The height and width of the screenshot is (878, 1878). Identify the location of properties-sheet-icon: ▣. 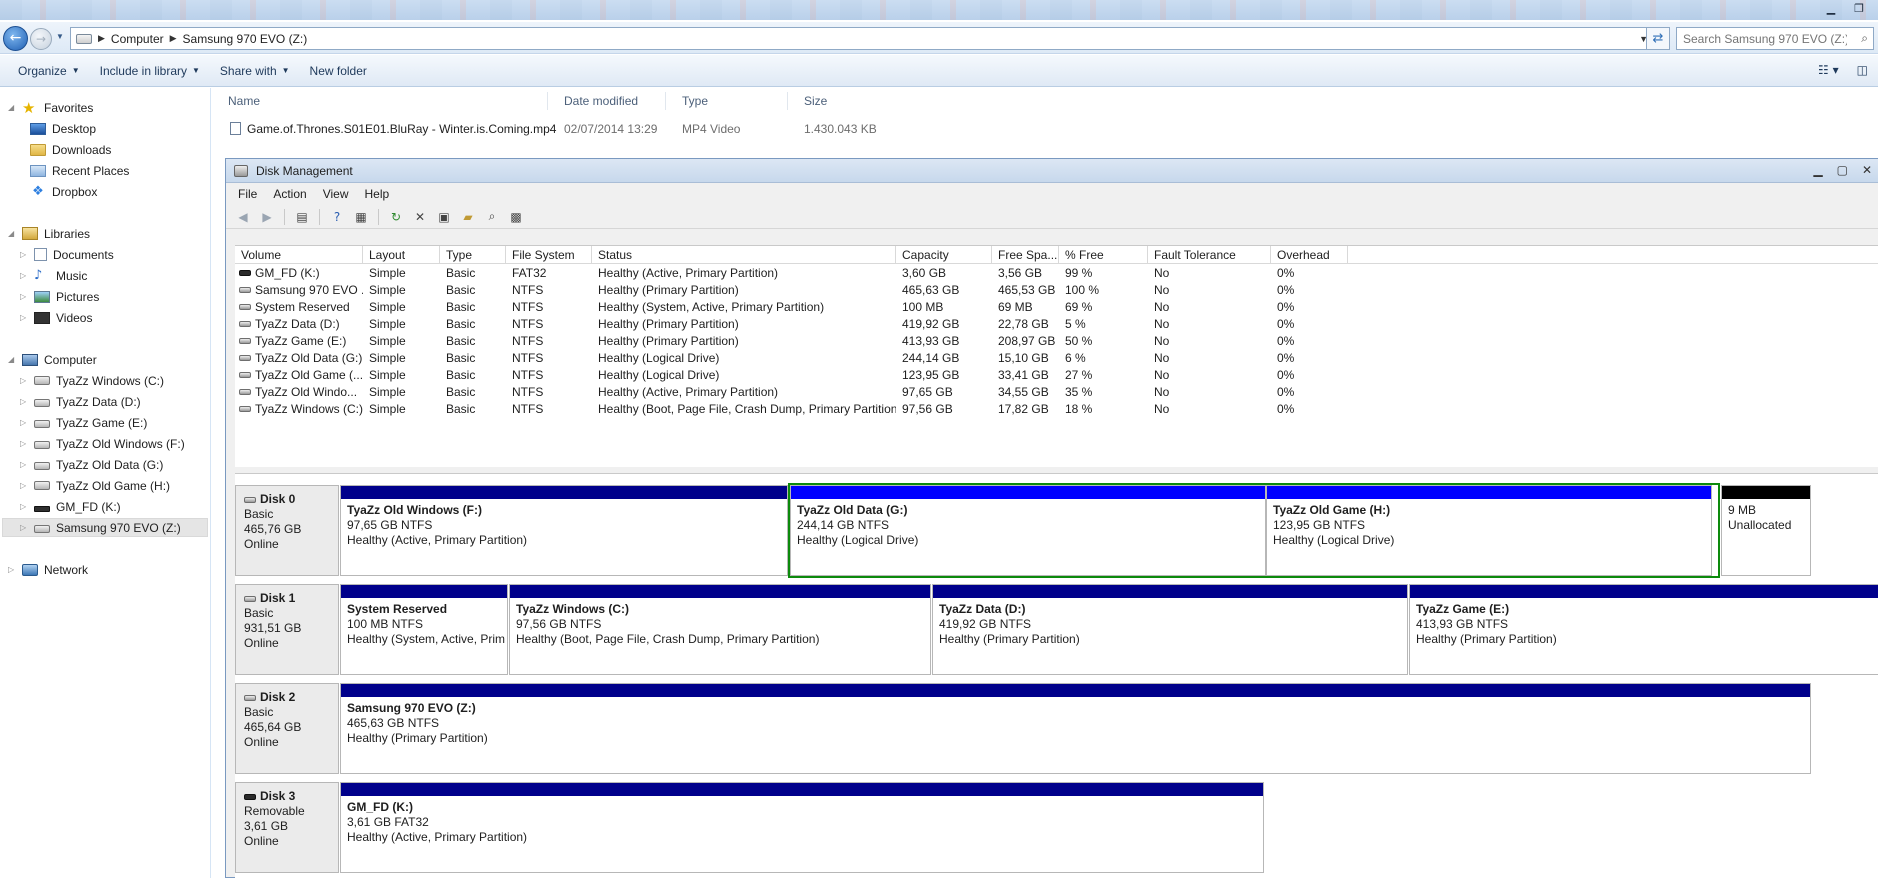
(444, 217).